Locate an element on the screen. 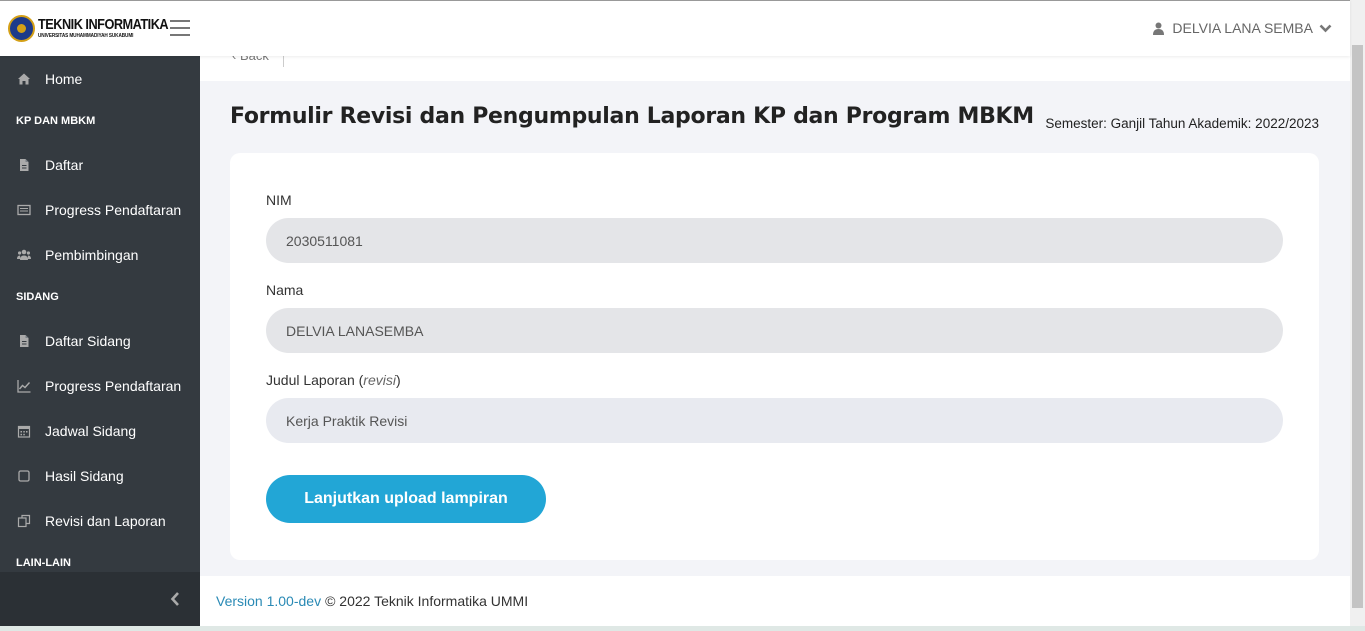 This screenshot has height=631, width=1365. line-chart-icon is located at coordinates (24, 386).